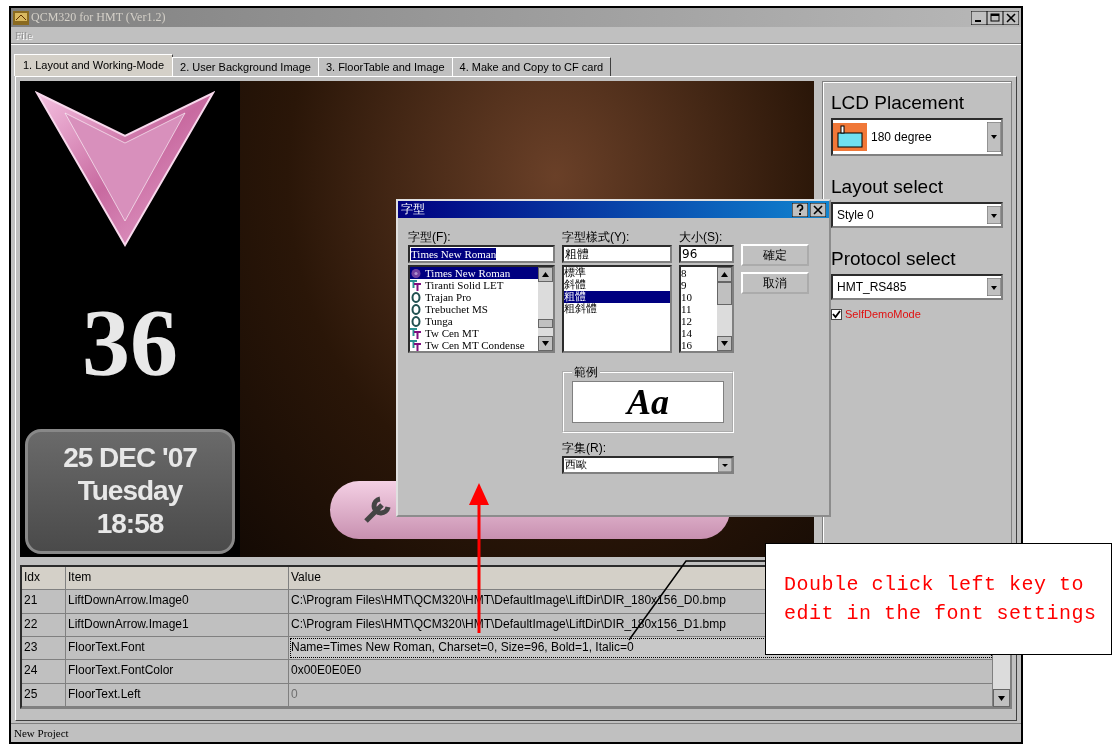  I want to click on table-cell: FloorText.Left, so click(177, 694).